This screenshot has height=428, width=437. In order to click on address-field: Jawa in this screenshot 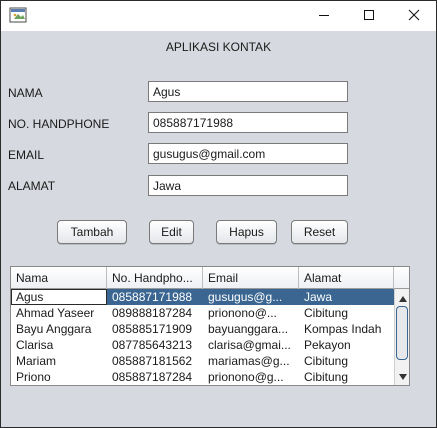, I will do `click(248, 185)`.